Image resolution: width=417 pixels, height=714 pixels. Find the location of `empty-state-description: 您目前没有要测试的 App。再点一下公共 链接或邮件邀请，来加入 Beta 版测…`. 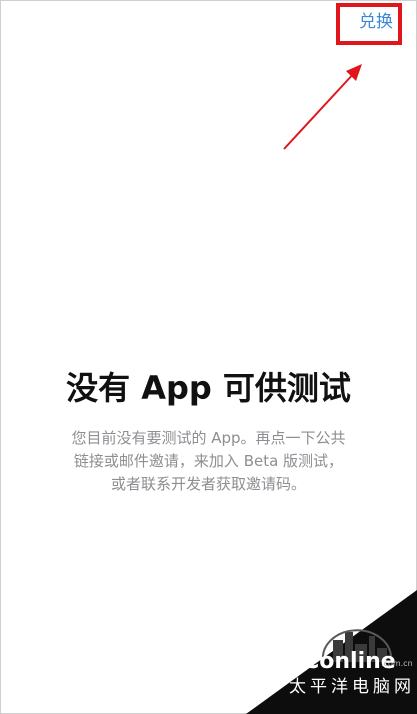

empty-state-description: 您目前没有要测试的 App。再点一下公共 链接或邮件邀请，来加入 Beta 版测… is located at coordinates (208, 461).